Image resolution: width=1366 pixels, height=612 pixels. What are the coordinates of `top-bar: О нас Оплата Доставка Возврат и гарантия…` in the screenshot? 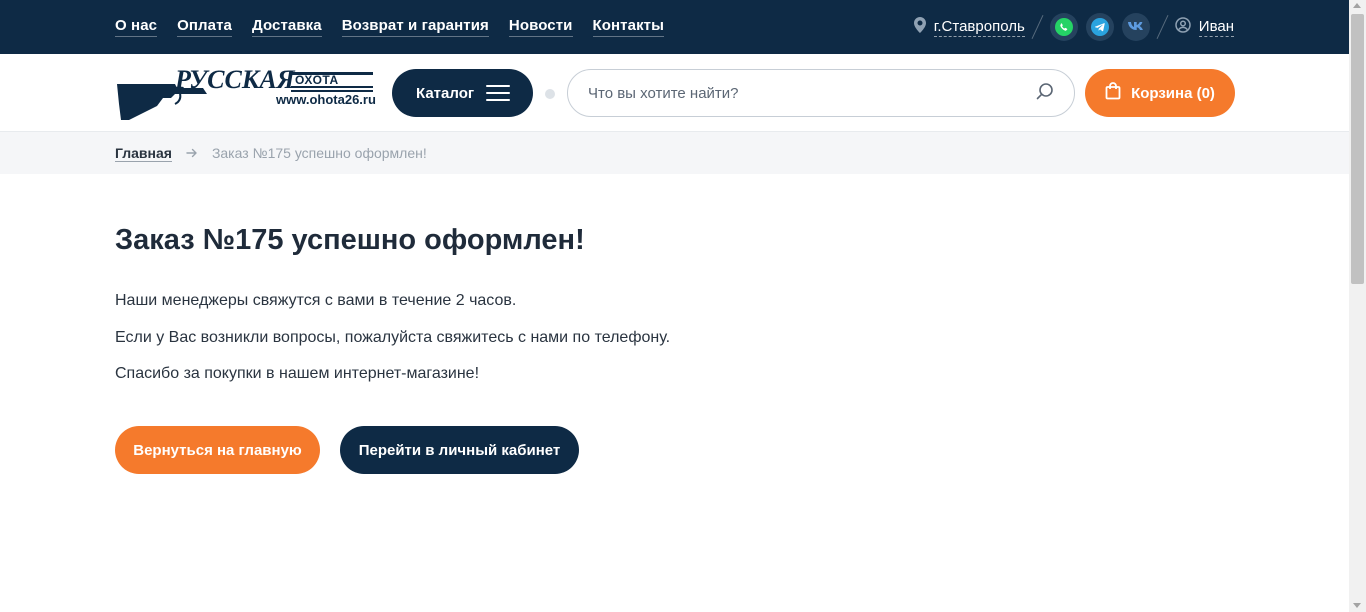 It's located at (674, 27).